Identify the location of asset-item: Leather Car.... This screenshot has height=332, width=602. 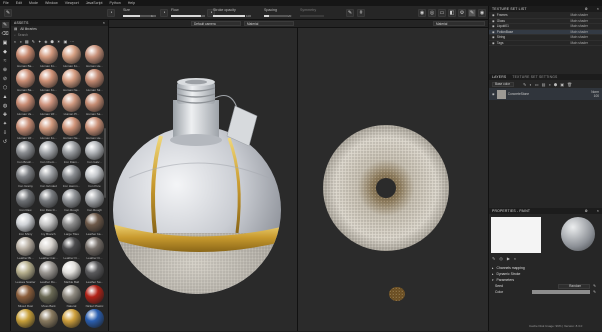
(48, 248).